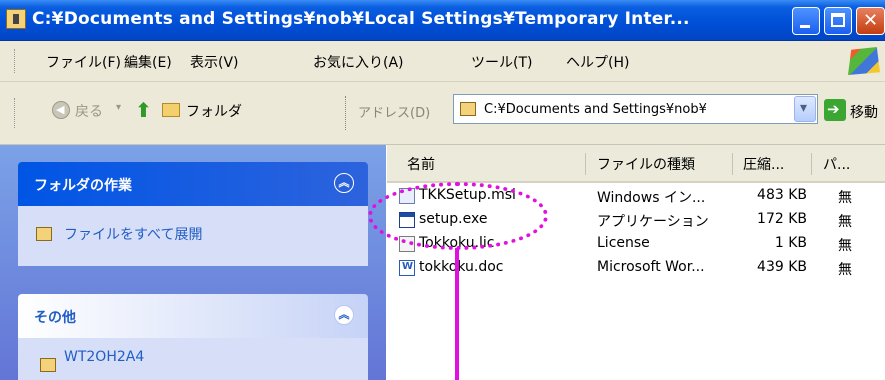  I want to click on address-input: C:¥Documents and Settings¥nob¥, so click(637, 109).